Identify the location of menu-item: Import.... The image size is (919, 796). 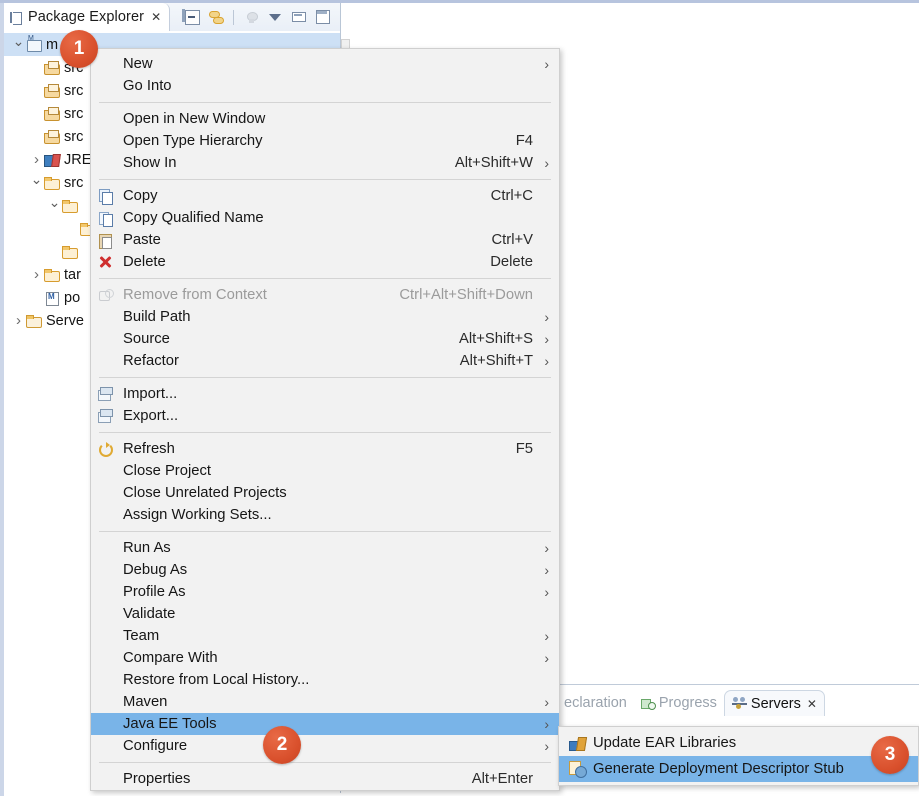
(325, 394).